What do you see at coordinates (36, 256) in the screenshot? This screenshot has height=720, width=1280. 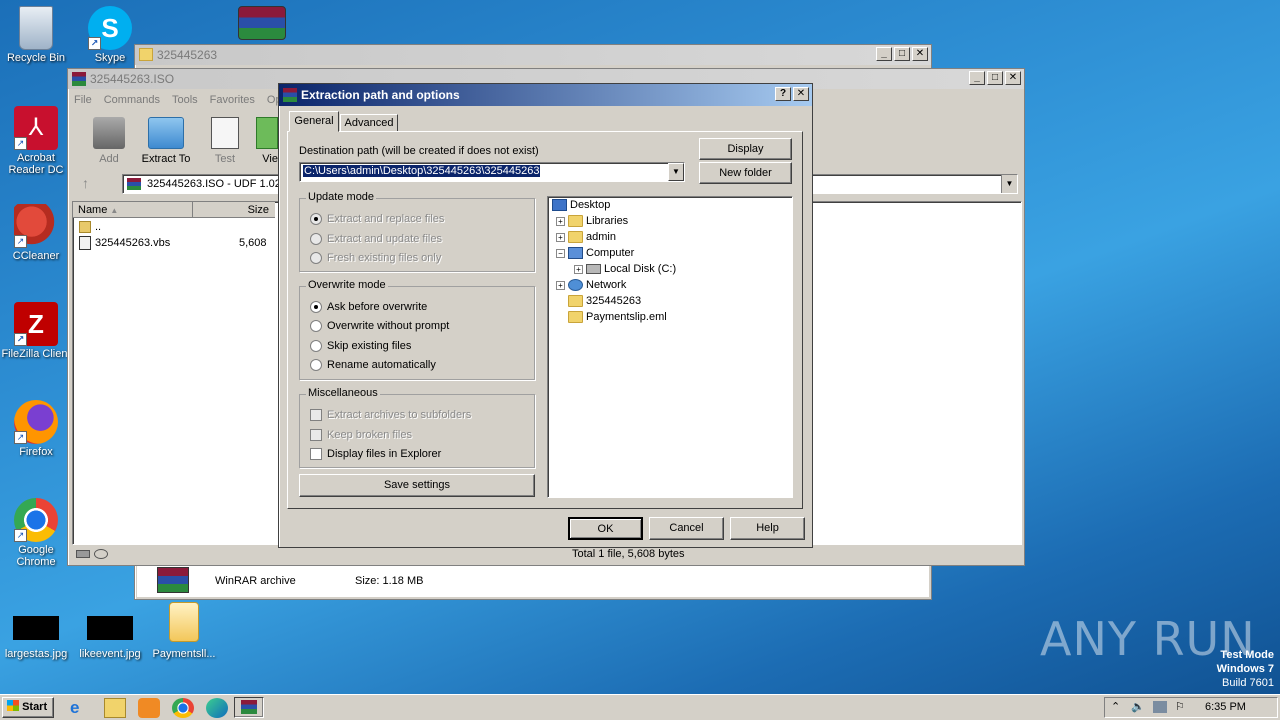 I see `desktop-icon-label: CCleaner` at bounding box center [36, 256].